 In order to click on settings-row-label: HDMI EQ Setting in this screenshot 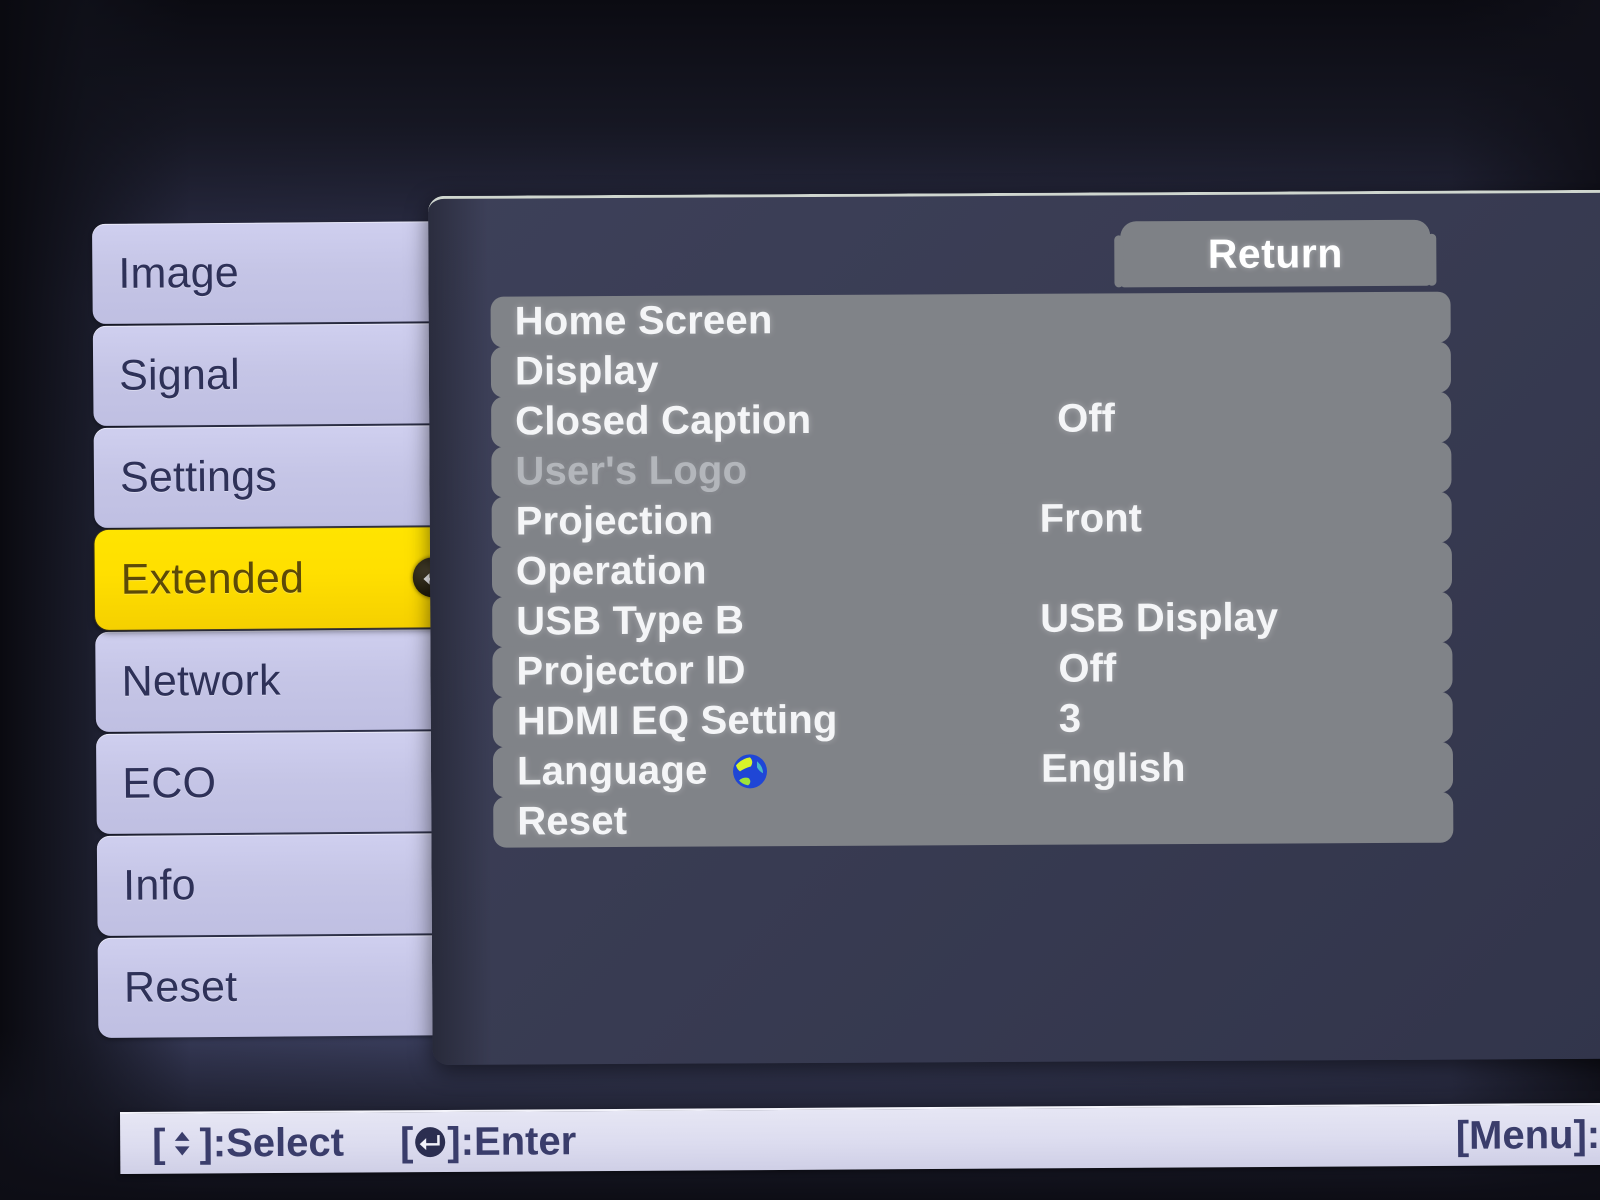, I will do `click(677, 720)`.